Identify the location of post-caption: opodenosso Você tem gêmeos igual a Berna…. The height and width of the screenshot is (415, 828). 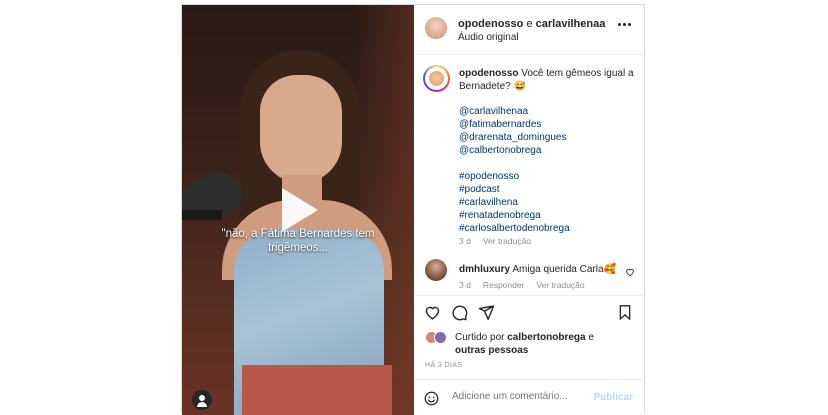
(548, 151).